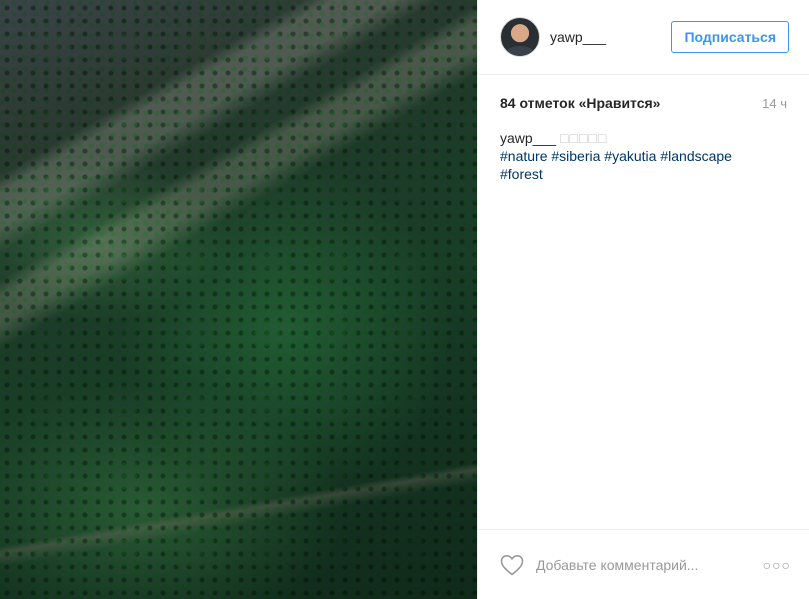 This screenshot has height=599, width=809. Describe the element at coordinates (580, 103) in the screenshot. I see `likes-count: 84 отметок «Нравится»` at that location.